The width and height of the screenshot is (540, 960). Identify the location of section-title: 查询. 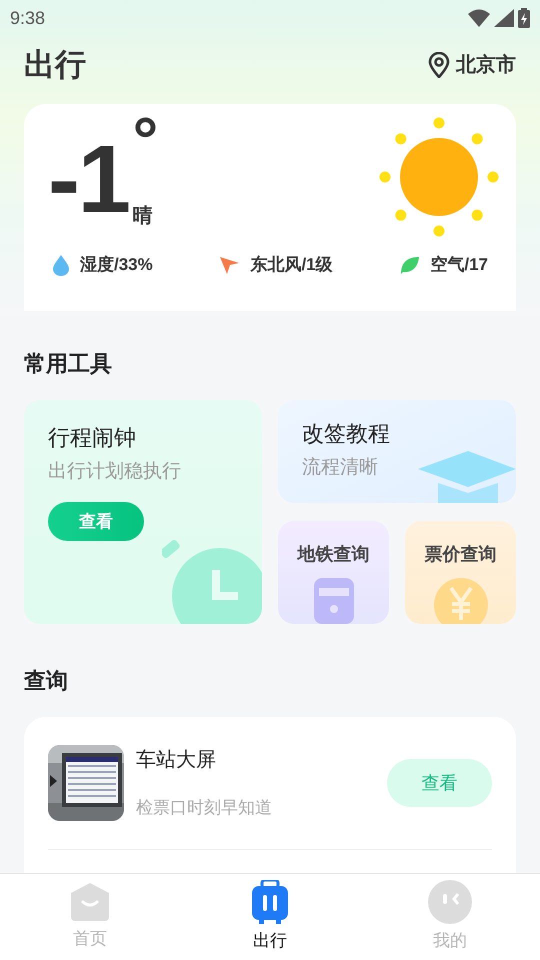
(45, 681).